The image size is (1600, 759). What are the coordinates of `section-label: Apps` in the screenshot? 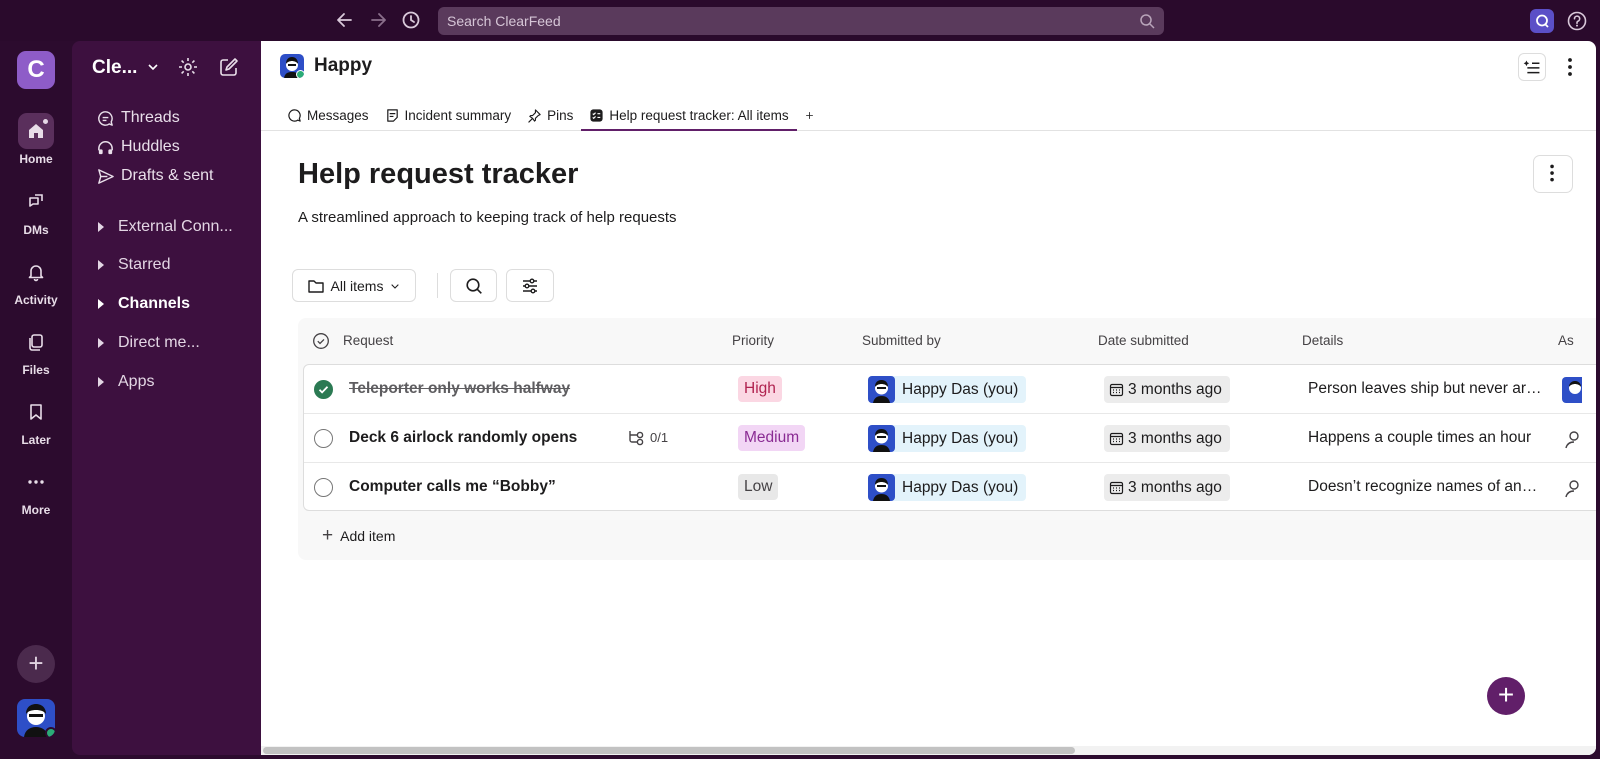 It's located at (136, 381).